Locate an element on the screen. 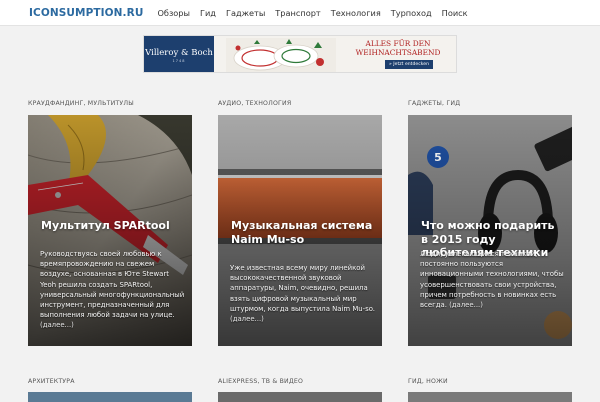 This screenshot has height=402, width=600. article-3-category: ГАДЖЕТЫ, ГИД is located at coordinates (434, 103).